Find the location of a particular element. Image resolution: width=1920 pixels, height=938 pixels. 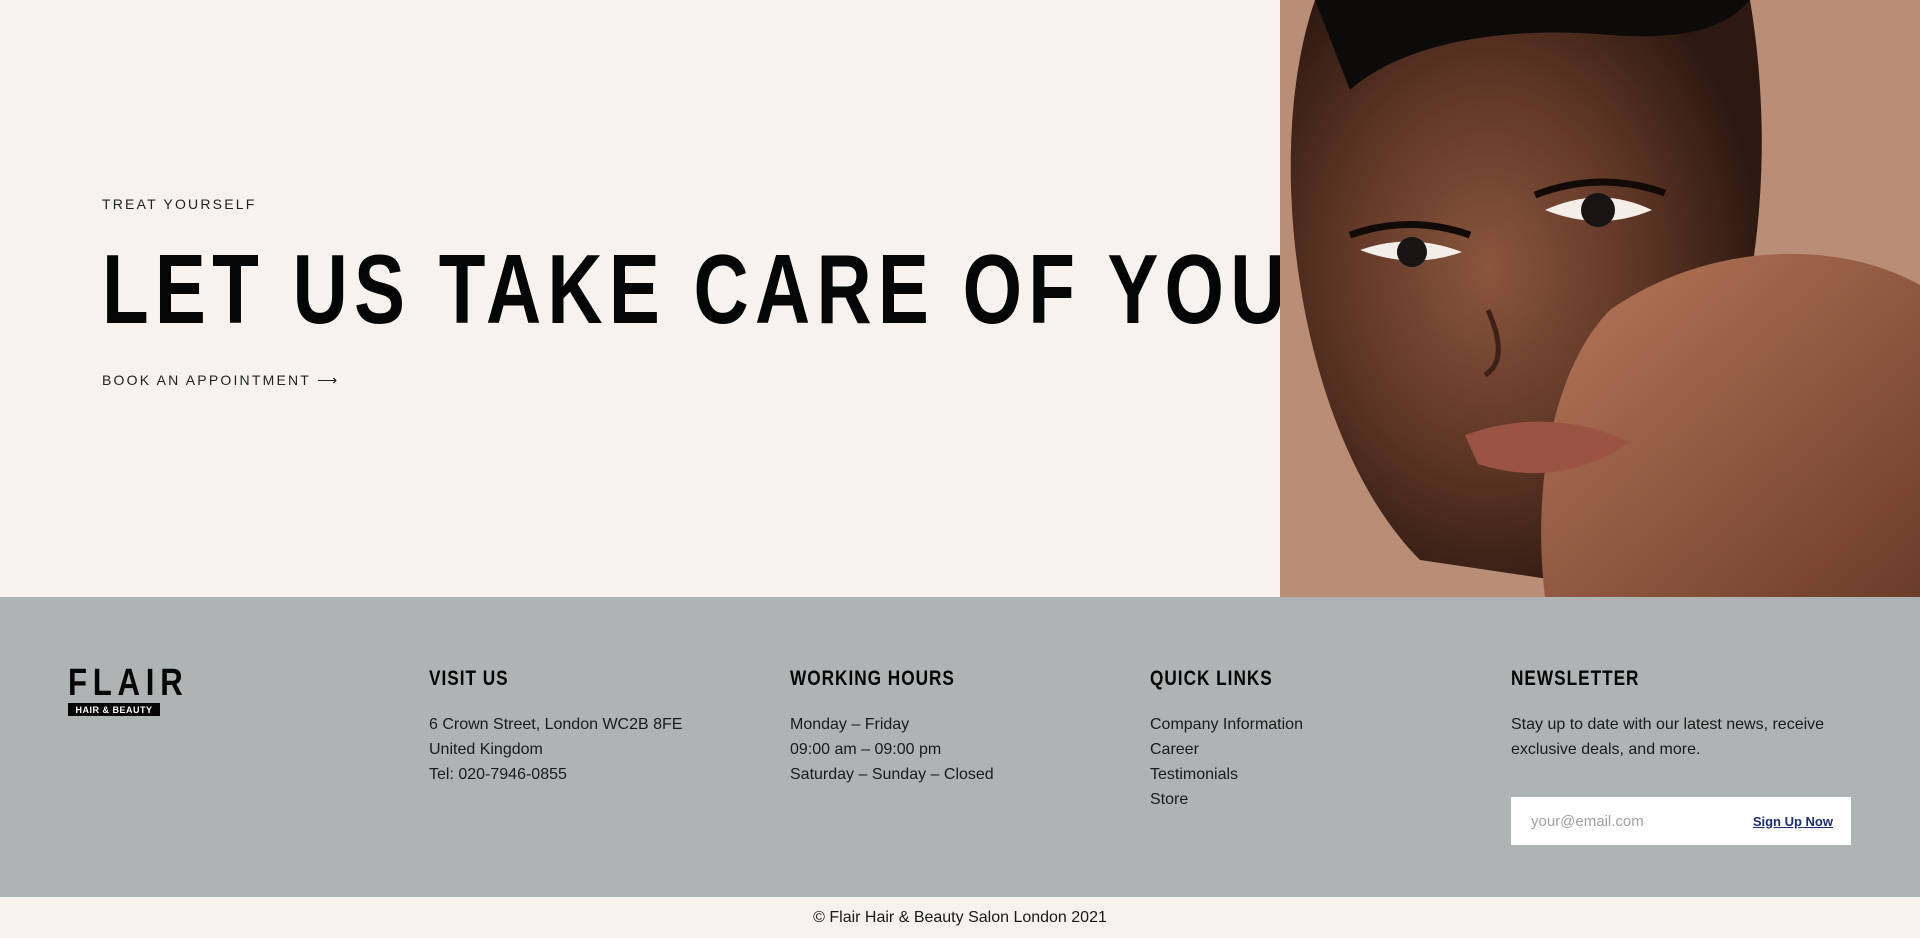

arrow-right-icon: ⟶ is located at coordinates (328, 380).